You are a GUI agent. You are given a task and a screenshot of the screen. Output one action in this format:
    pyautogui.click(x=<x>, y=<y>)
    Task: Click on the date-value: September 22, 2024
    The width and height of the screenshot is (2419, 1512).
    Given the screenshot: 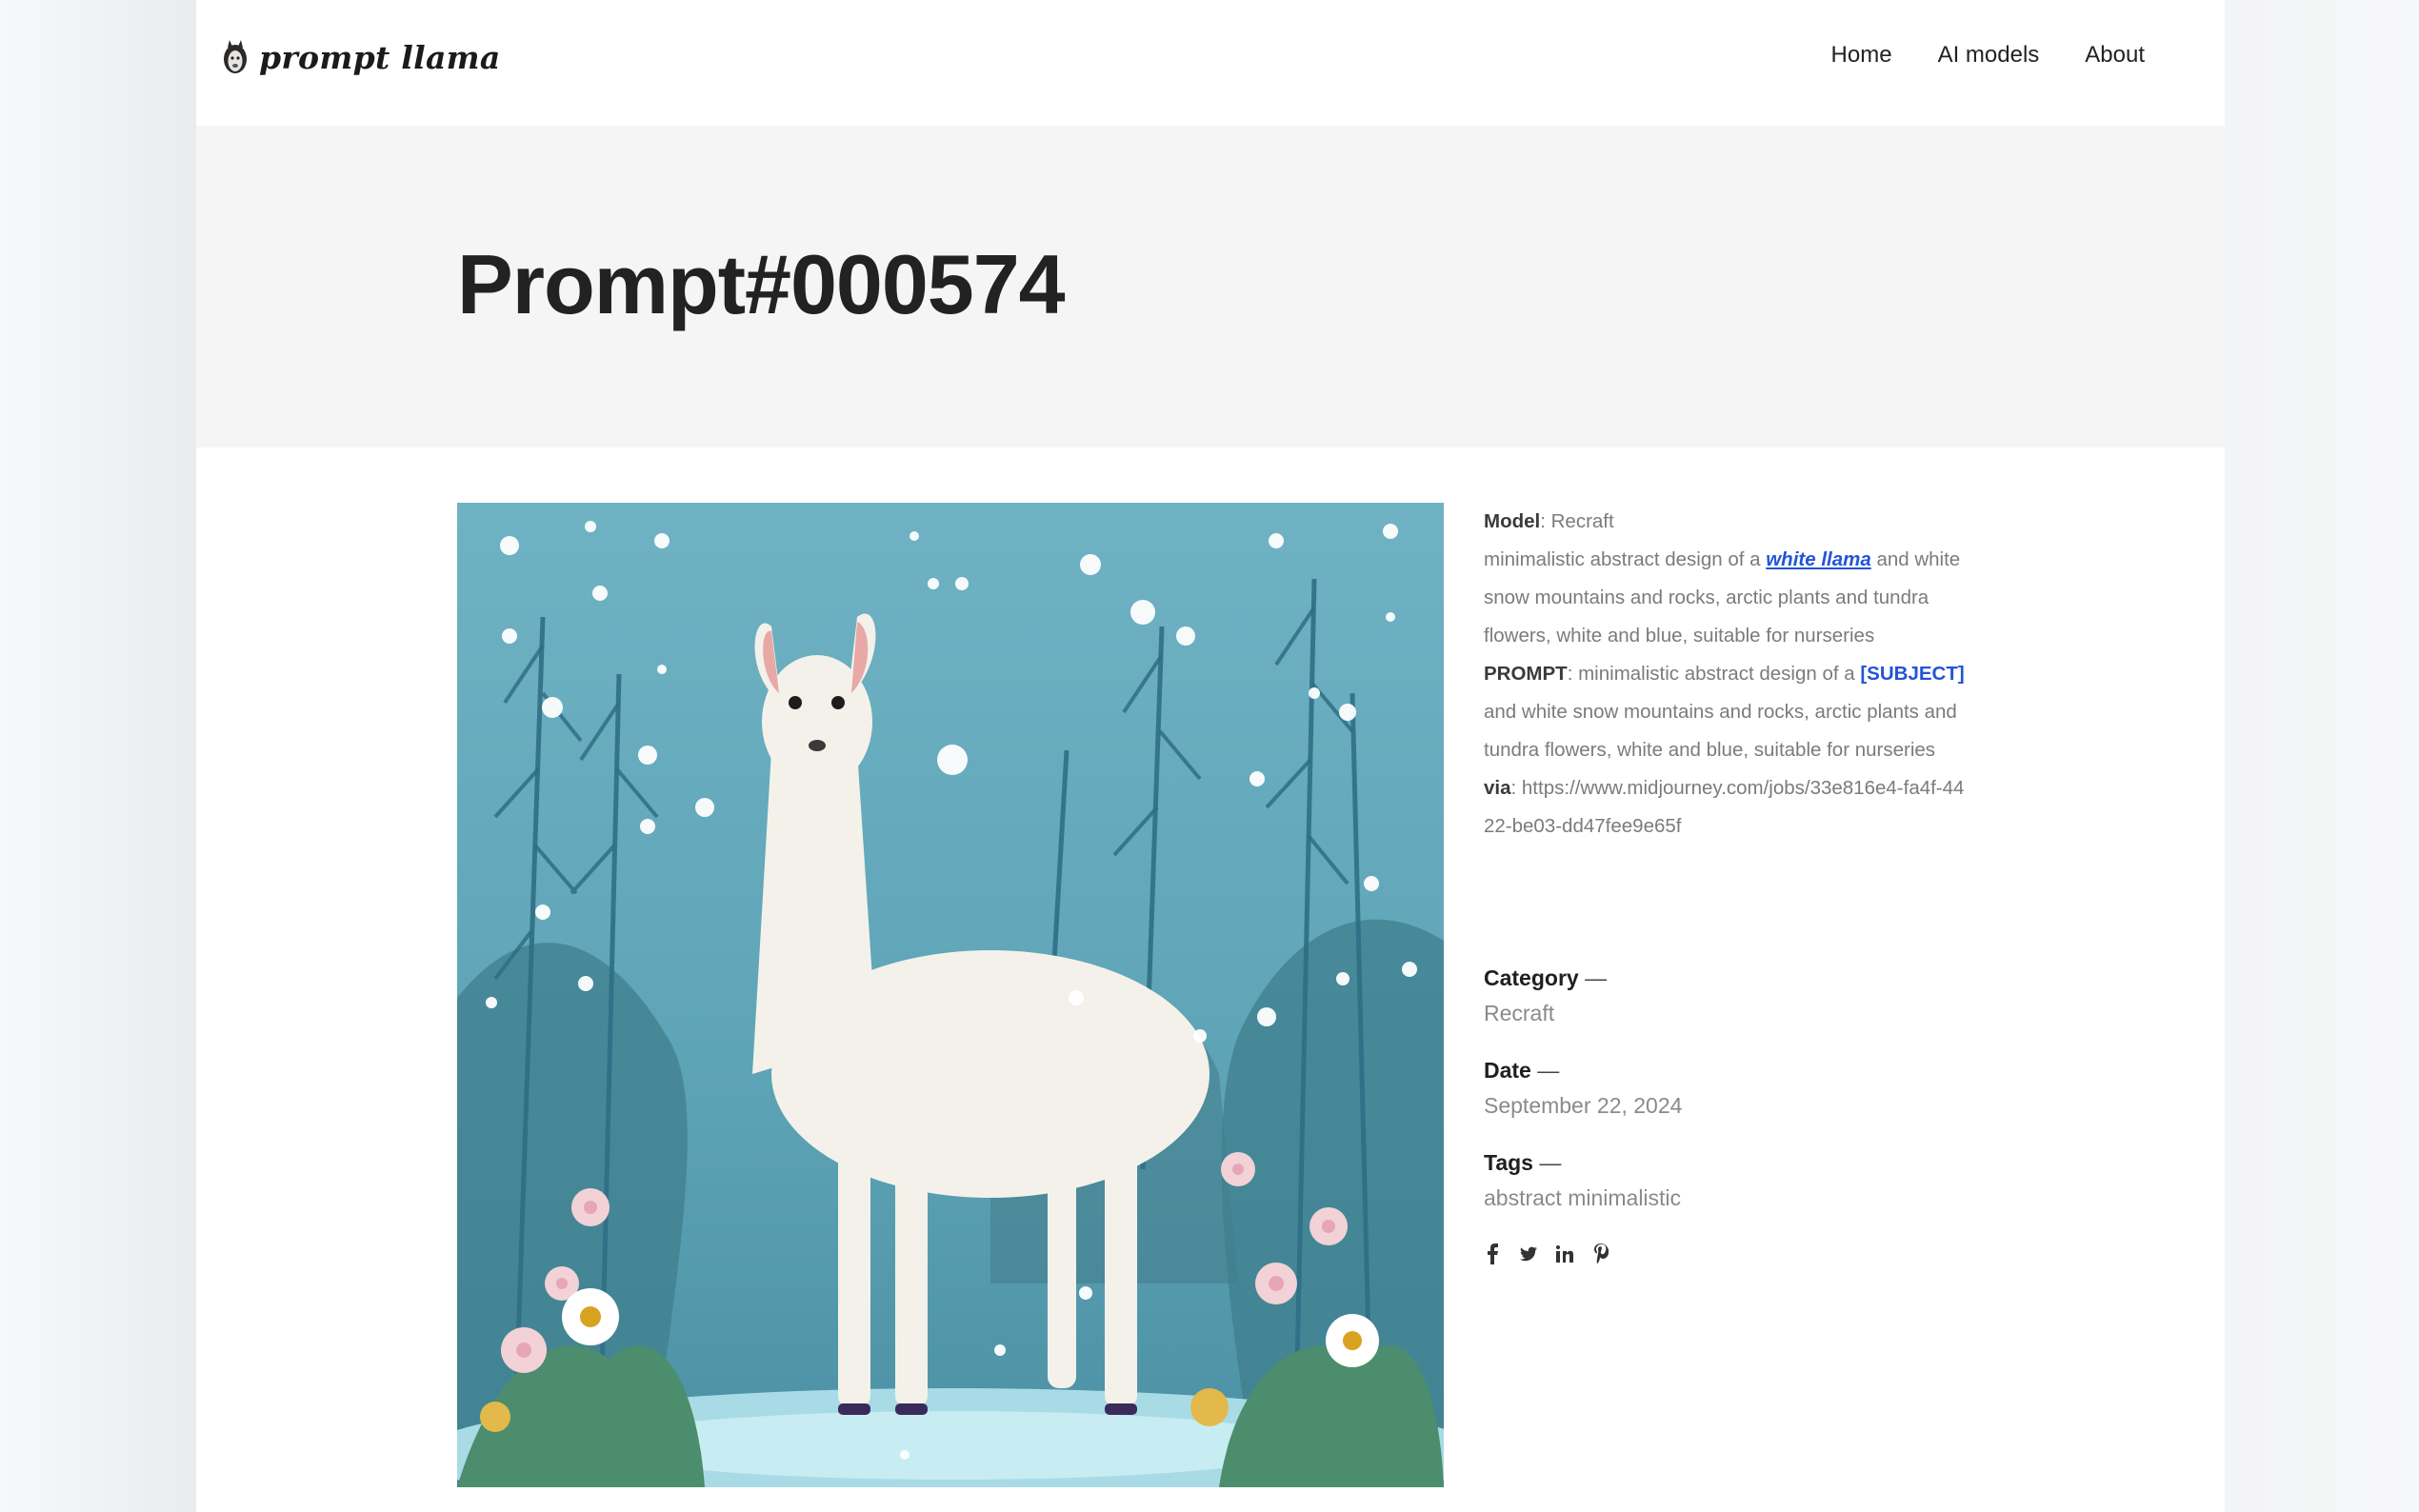 What is the action you would take?
    pyautogui.click(x=1583, y=1105)
    